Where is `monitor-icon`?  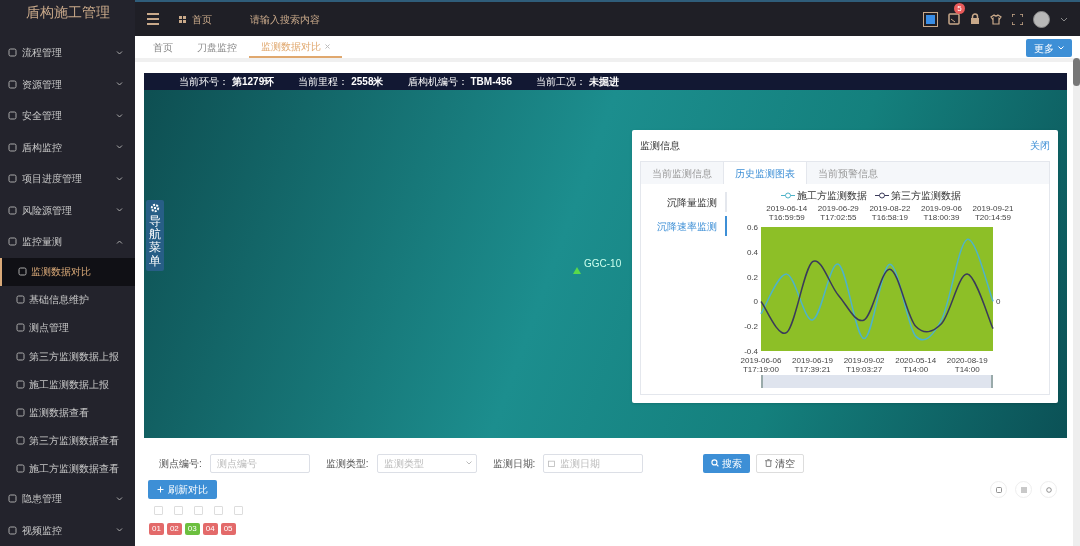
monitor-icon is located at coordinates (930, 19).